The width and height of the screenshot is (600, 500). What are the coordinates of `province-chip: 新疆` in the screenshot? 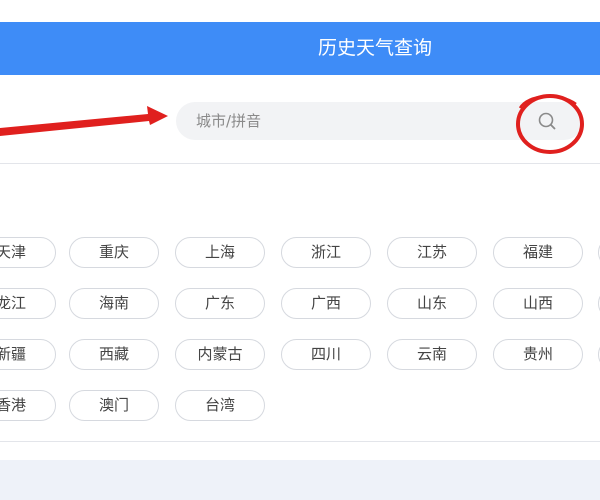 It's located at (28, 354).